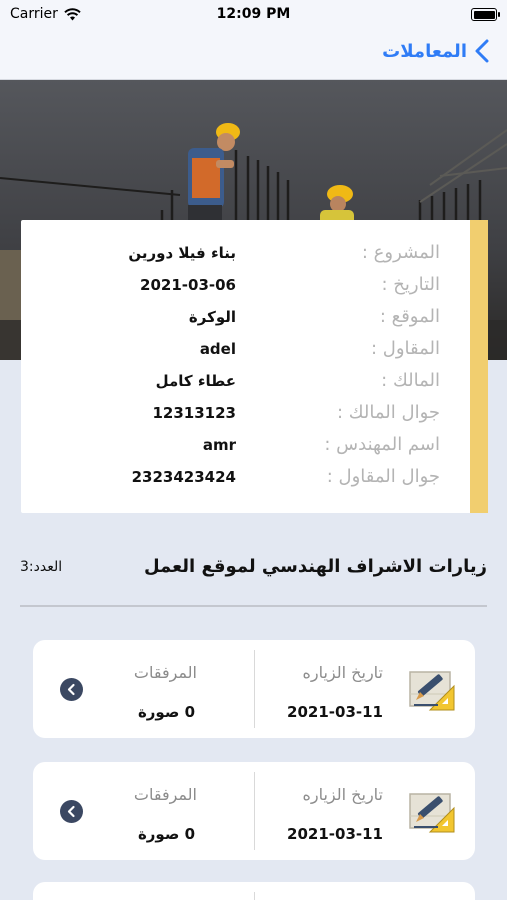 The image size is (507, 900). What do you see at coordinates (410, 380) in the screenshot?
I see `owner-label: المالك :` at bounding box center [410, 380].